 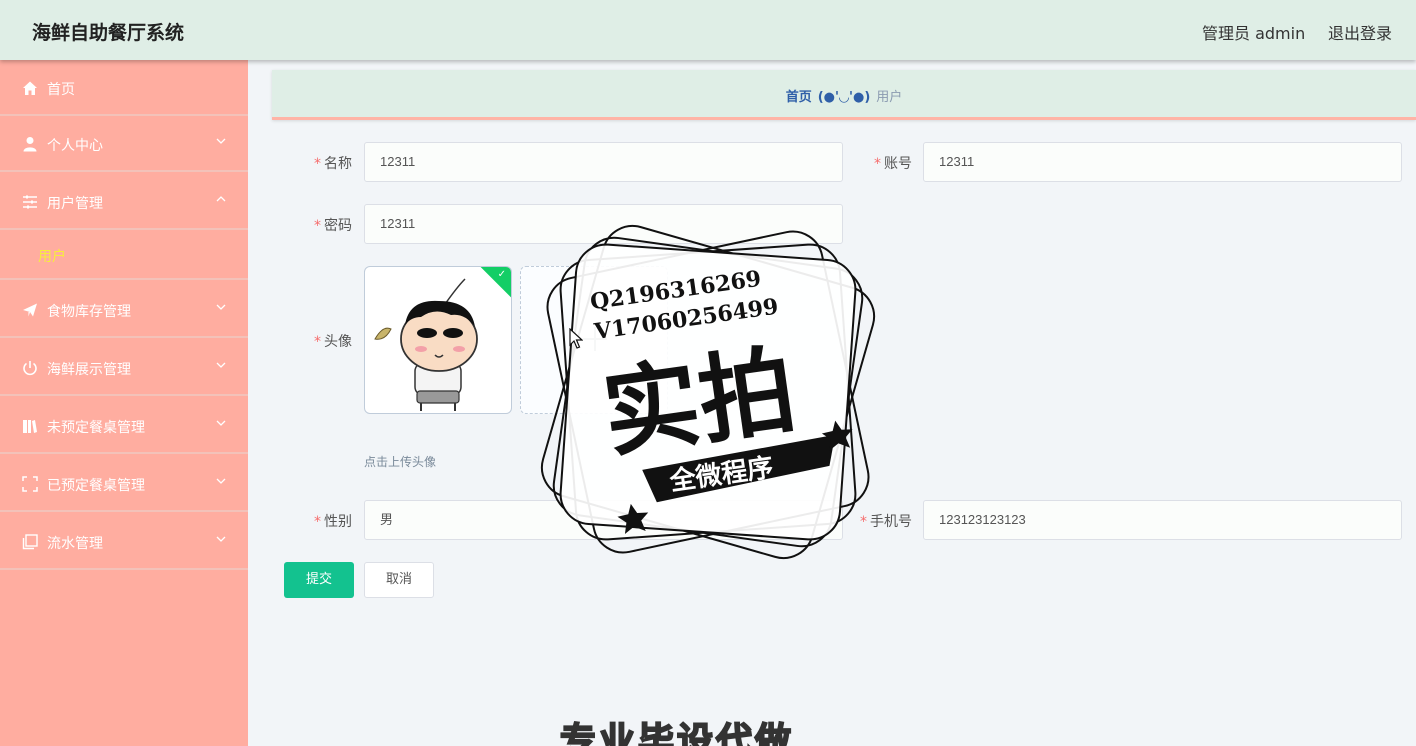 What do you see at coordinates (75, 146) in the screenshot?
I see `sidebar-item-label: 个人中心` at bounding box center [75, 146].